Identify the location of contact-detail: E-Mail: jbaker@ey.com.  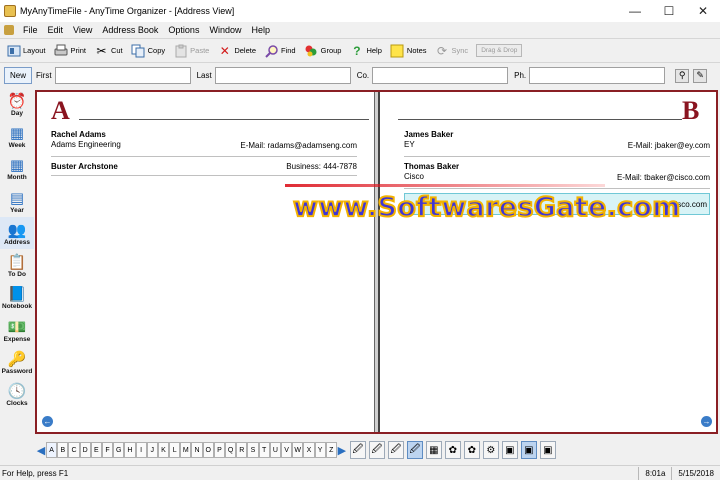
(668, 145).